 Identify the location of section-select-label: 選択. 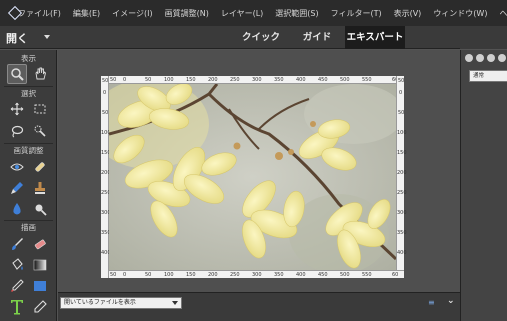
(28, 93).